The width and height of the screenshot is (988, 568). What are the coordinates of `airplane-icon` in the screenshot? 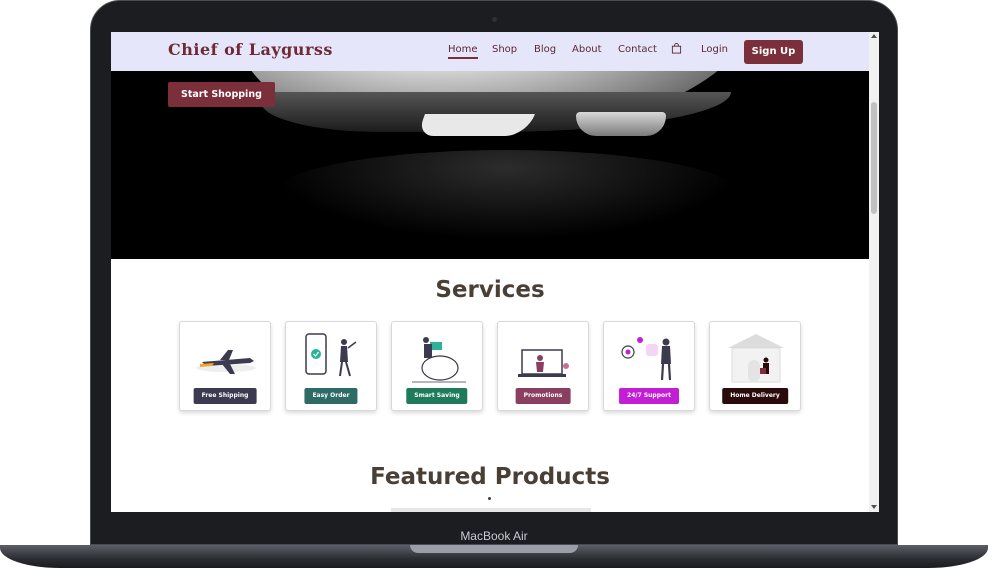 It's located at (226, 362).